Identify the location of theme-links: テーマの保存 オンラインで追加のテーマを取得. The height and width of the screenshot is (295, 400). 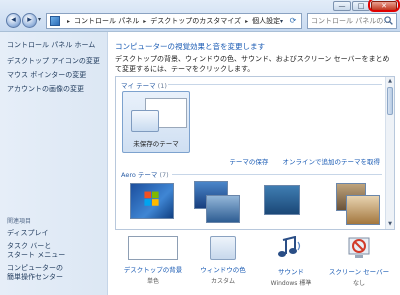
(298, 161).